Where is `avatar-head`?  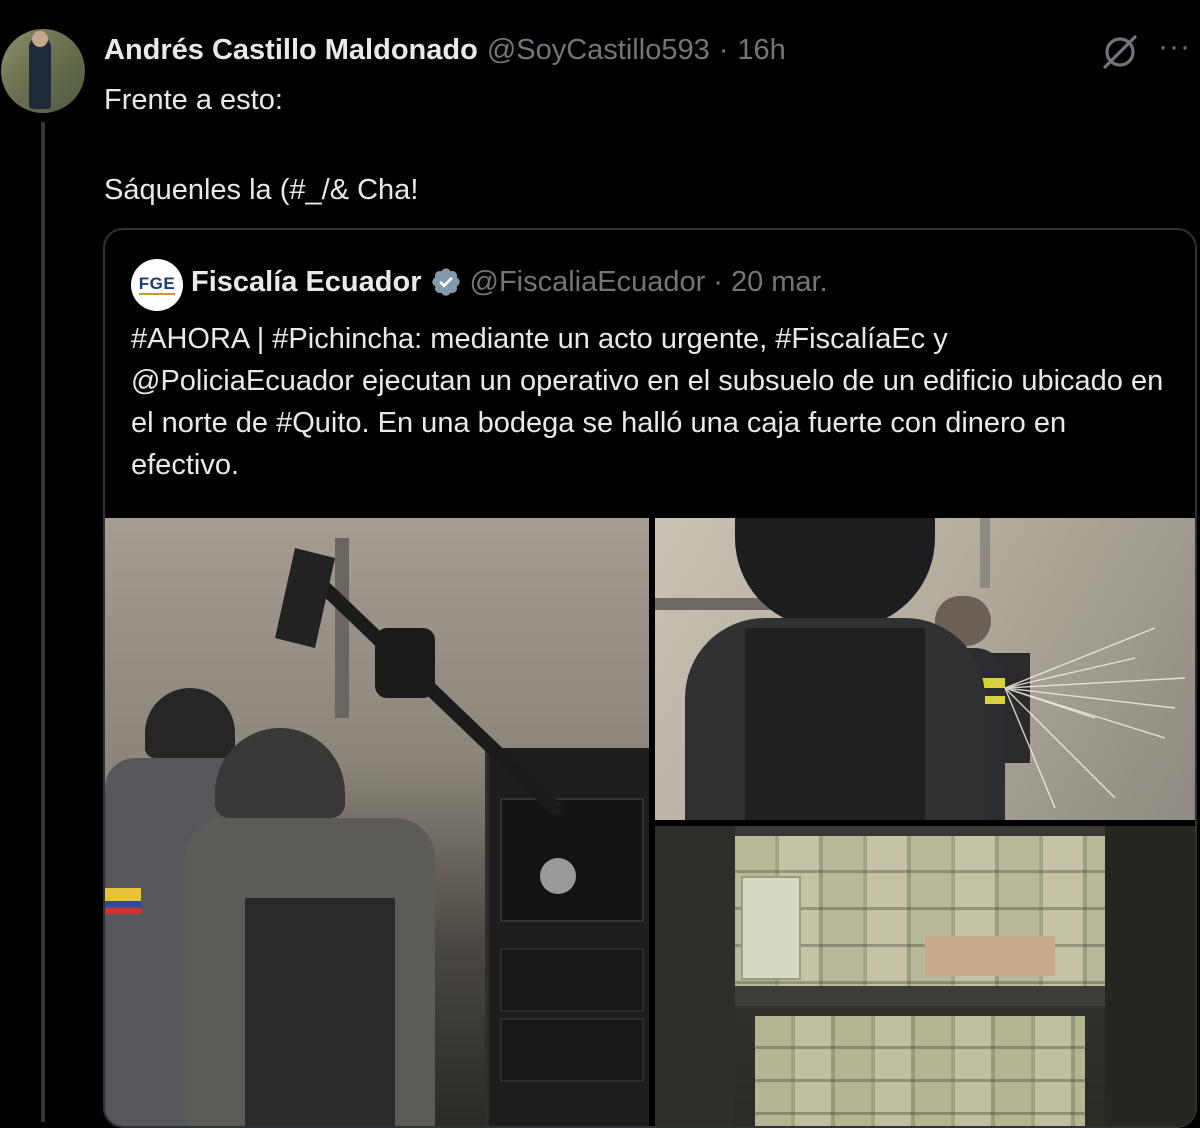
avatar-head is located at coordinates (40, 39).